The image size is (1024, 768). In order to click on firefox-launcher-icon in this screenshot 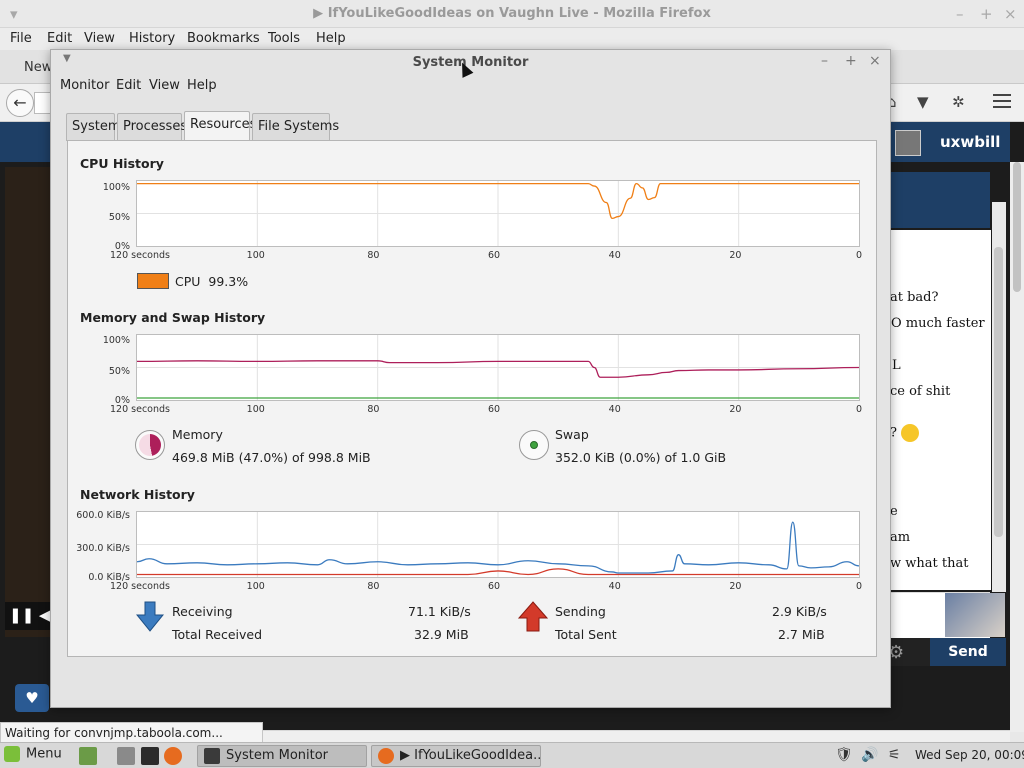, I will do `click(173, 756)`.